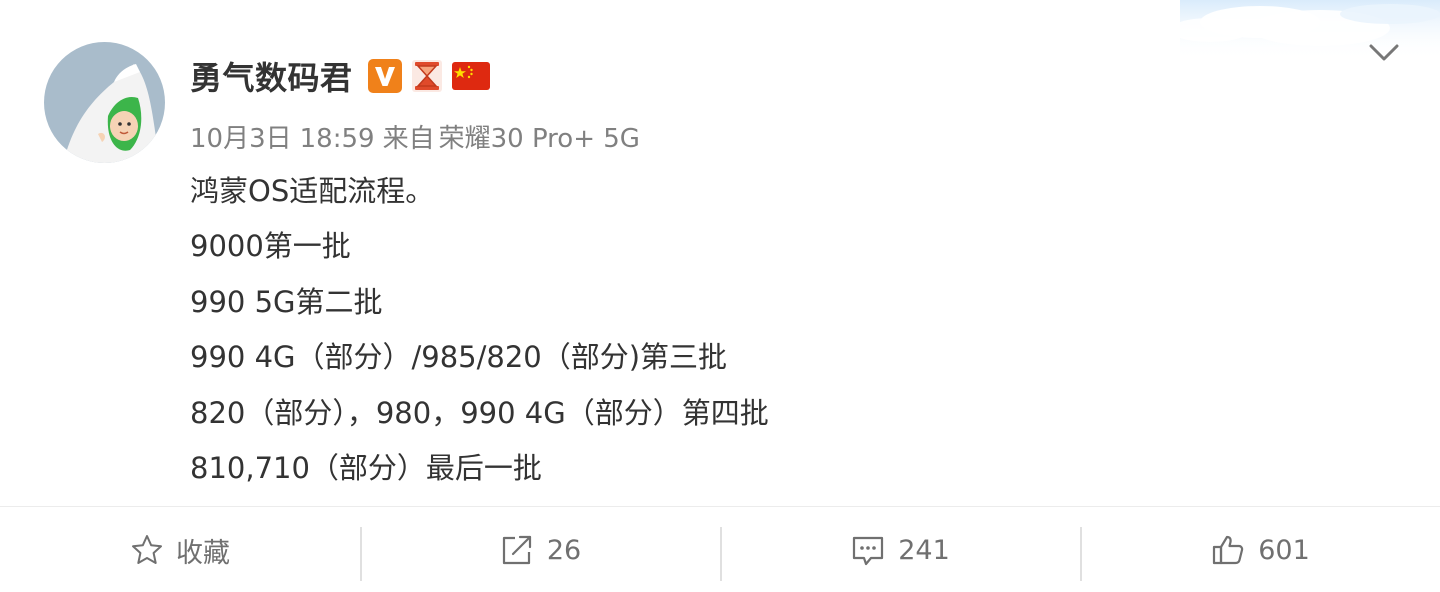 The width and height of the screenshot is (1440, 592). I want to click on content-line: 990 5G第二批, so click(286, 301).